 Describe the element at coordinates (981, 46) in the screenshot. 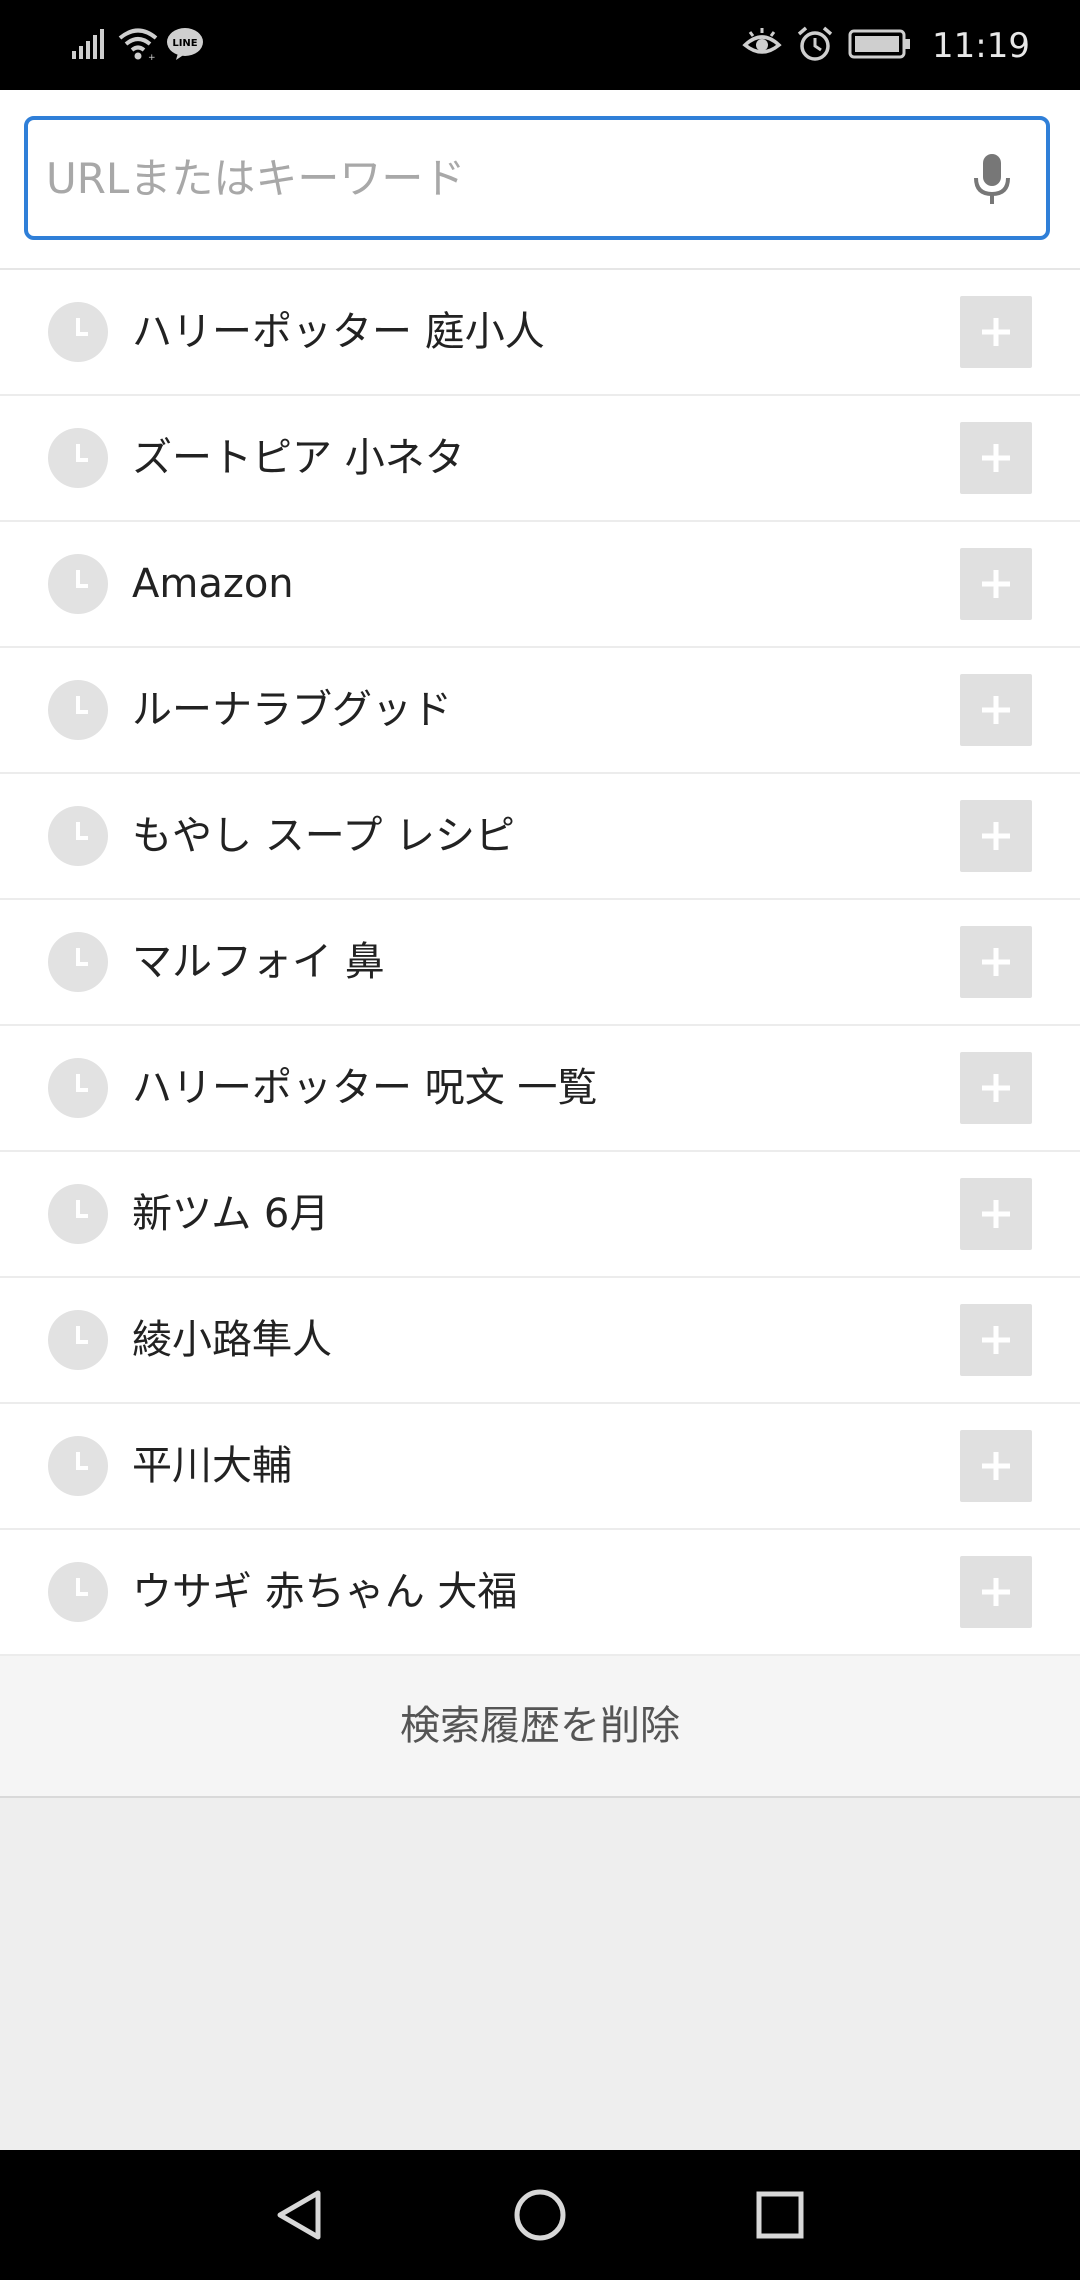

I see `status-clock: 11:19` at that location.